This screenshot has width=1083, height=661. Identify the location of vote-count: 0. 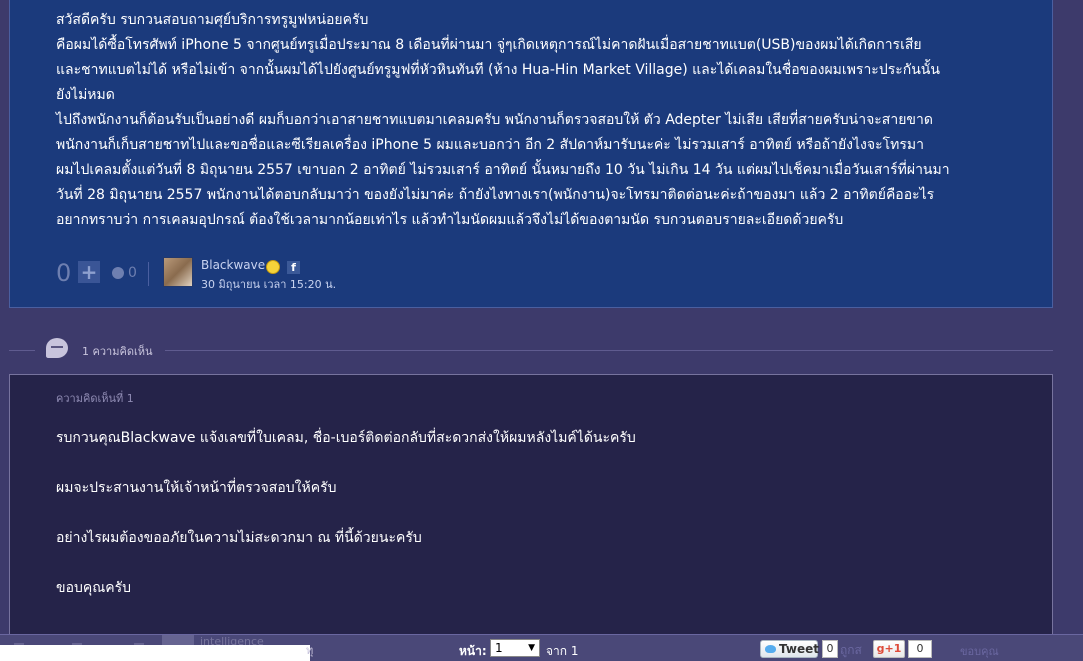
(64, 273).